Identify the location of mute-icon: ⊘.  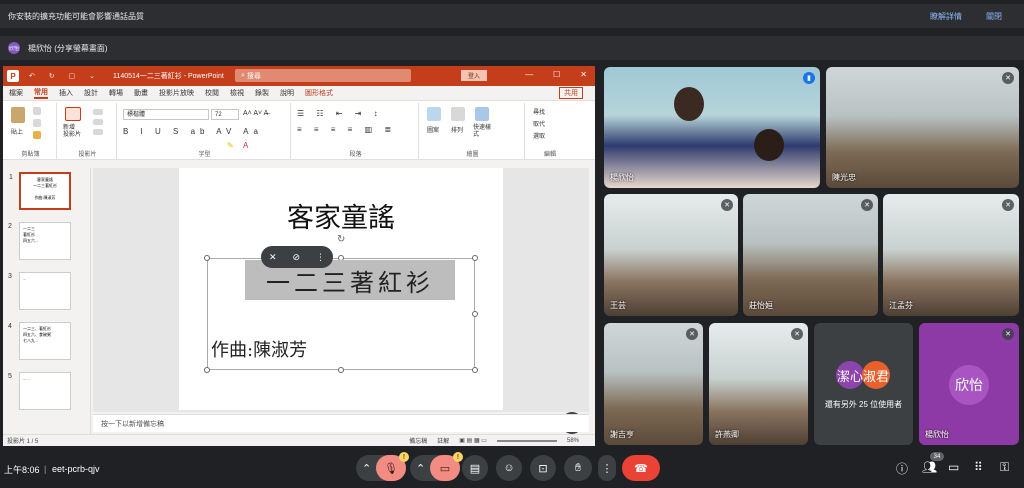
(297, 257).